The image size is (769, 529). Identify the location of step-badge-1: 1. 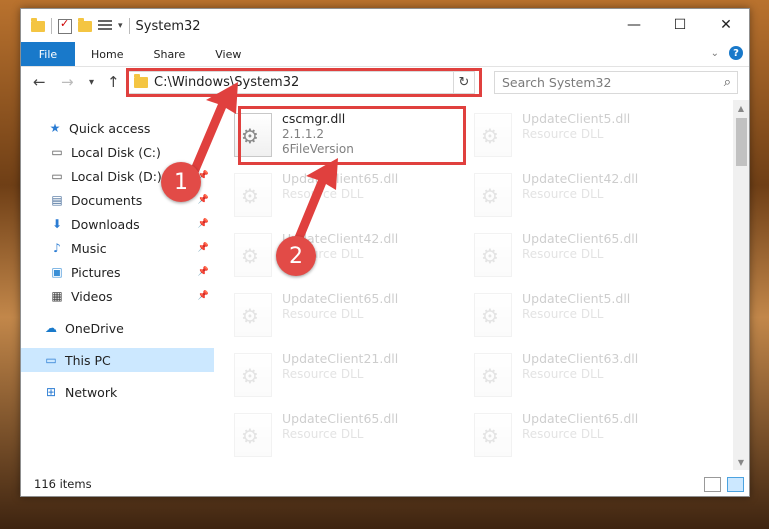
(181, 182).